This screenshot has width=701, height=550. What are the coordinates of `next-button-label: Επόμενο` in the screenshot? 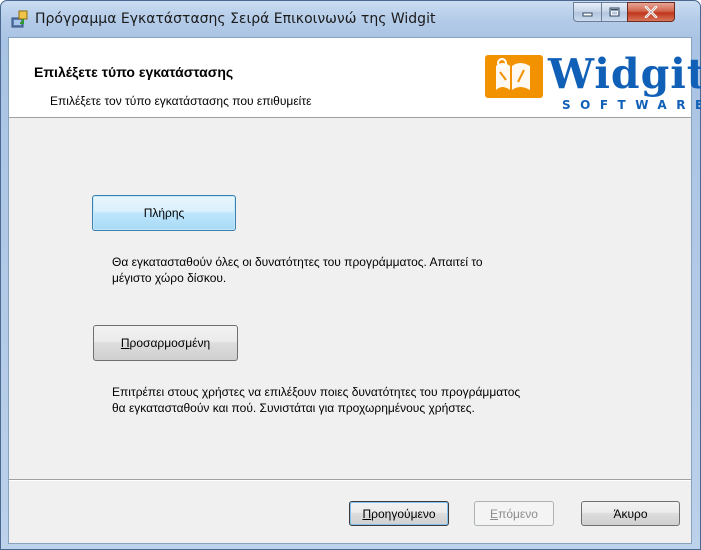 It's located at (514, 514).